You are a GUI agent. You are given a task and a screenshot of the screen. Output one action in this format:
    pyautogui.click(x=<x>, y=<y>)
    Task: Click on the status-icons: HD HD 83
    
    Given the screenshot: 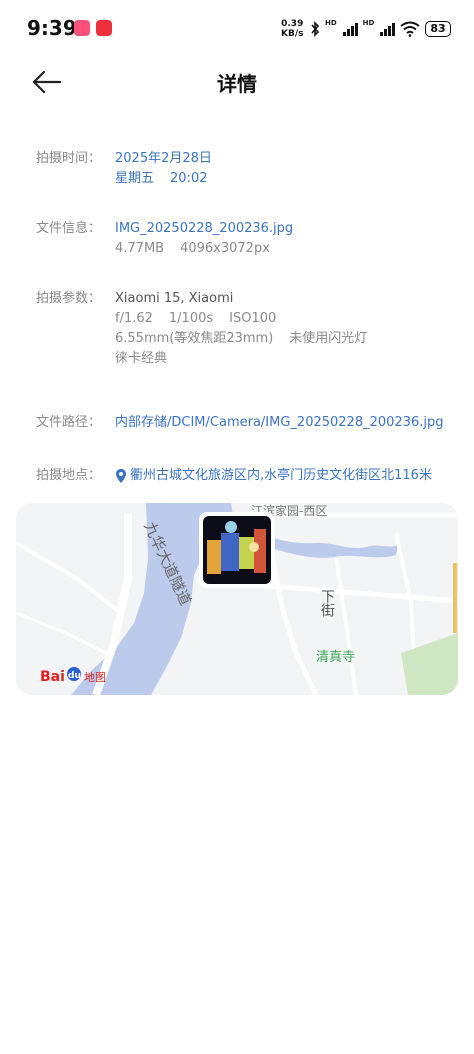 What is the action you would take?
    pyautogui.click(x=380, y=29)
    